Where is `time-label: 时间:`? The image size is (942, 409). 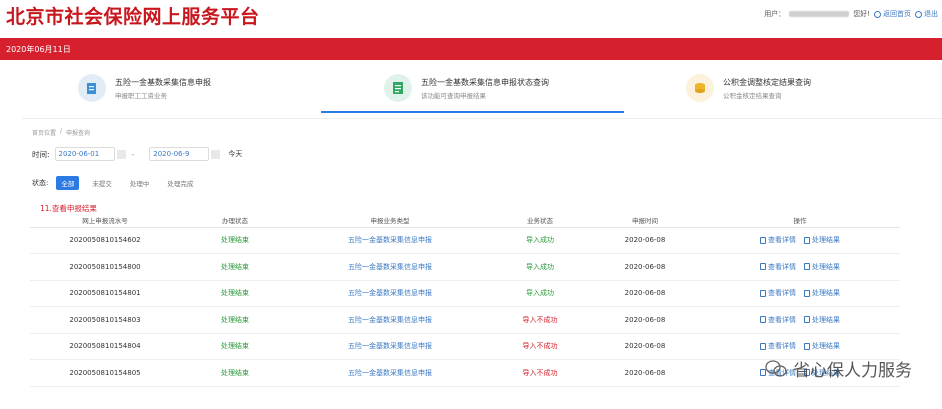 time-label: 时间: is located at coordinates (41, 154).